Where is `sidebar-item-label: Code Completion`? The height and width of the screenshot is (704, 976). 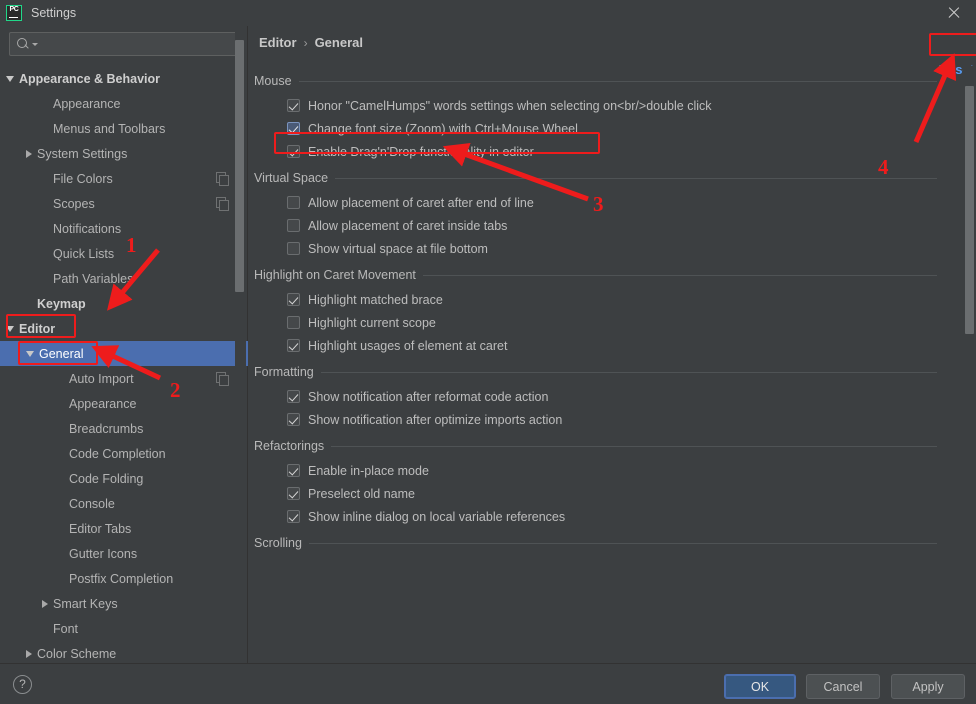
sidebar-item-label: Code Completion is located at coordinates (117, 453).